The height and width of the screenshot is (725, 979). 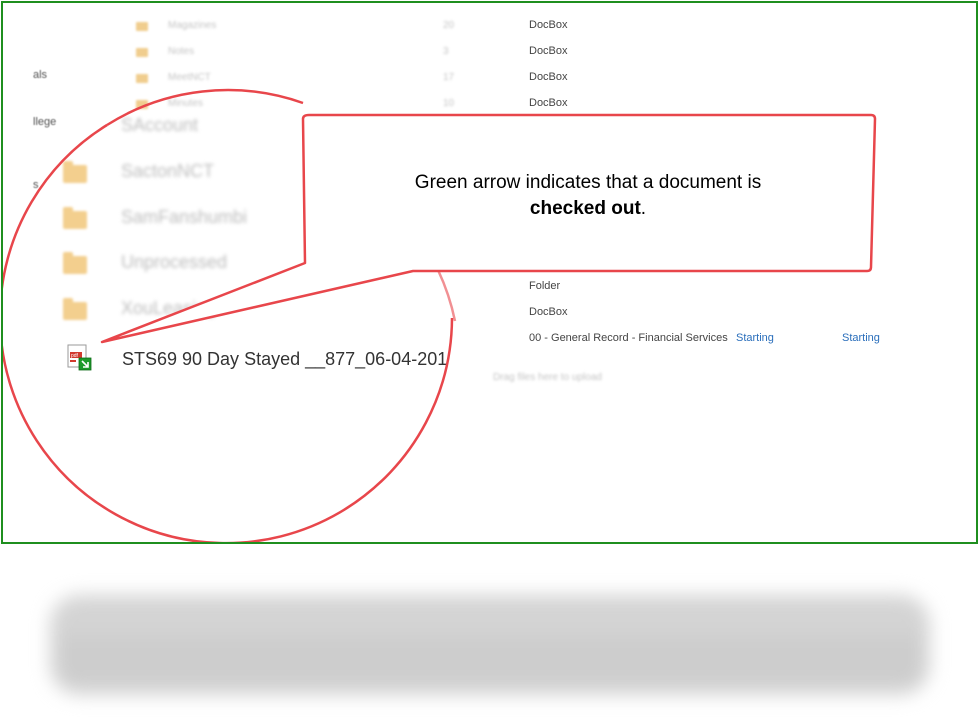 I want to click on reflection-shadow, so click(x=490, y=645).